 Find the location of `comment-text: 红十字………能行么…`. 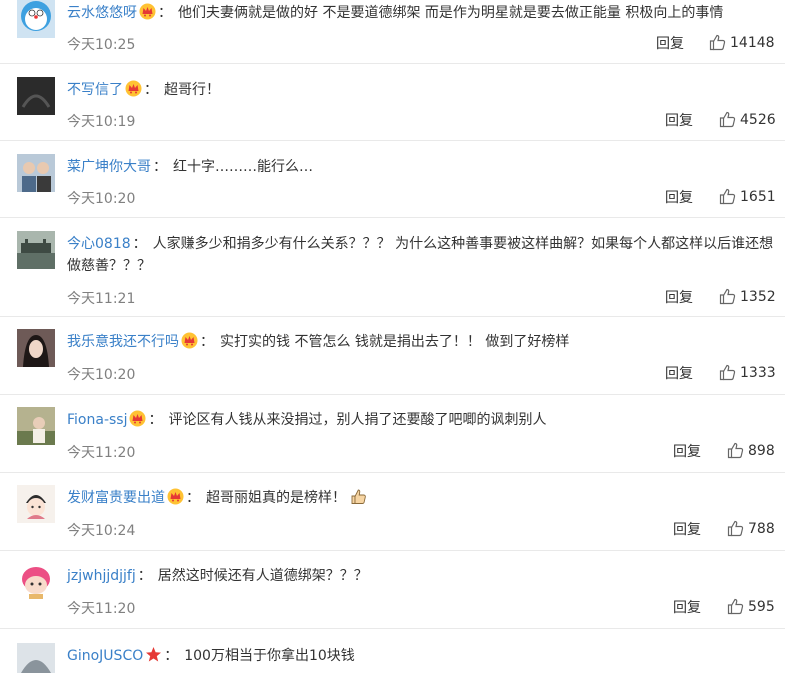

comment-text: 红十字………能行么… is located at coordinates (243, 167).